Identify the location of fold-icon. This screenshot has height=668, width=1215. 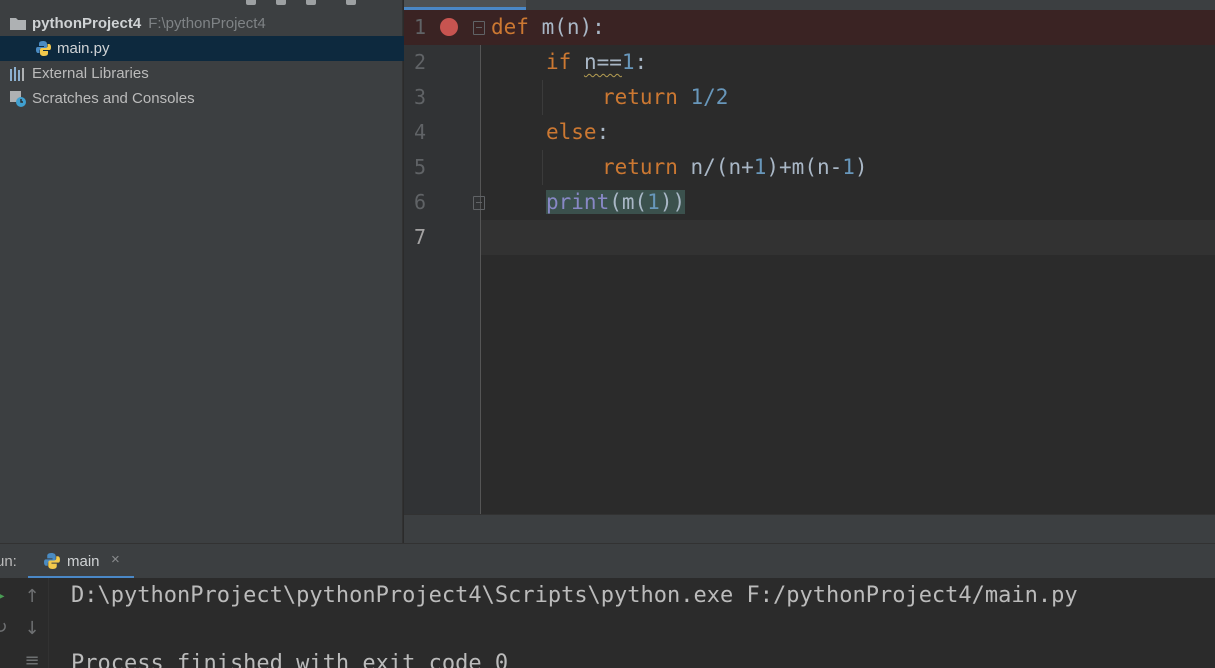
(479, 28).